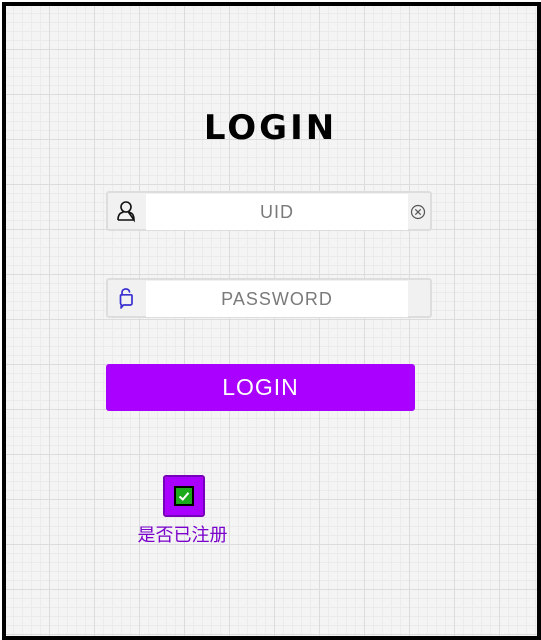 The image size is (541, 640). Describe the element at coordinates (418, 212) in the screenshot. I see `clear-icon` at that location.